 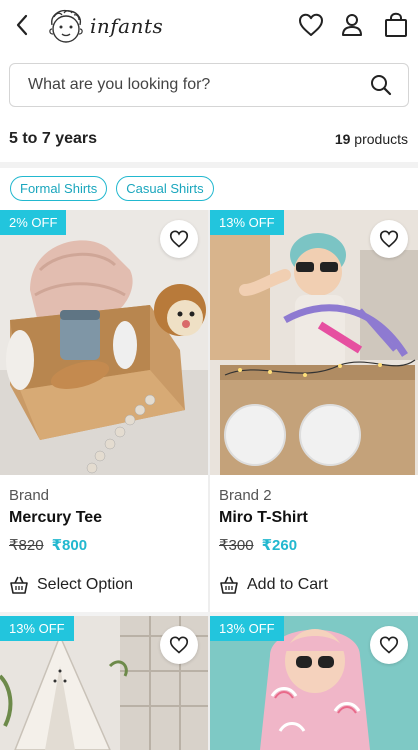 What do you see at coordinates (287, 584) in the screenshot?
I see `add-to-cart-label: Add to Cart` at bounding box center [287, 584].